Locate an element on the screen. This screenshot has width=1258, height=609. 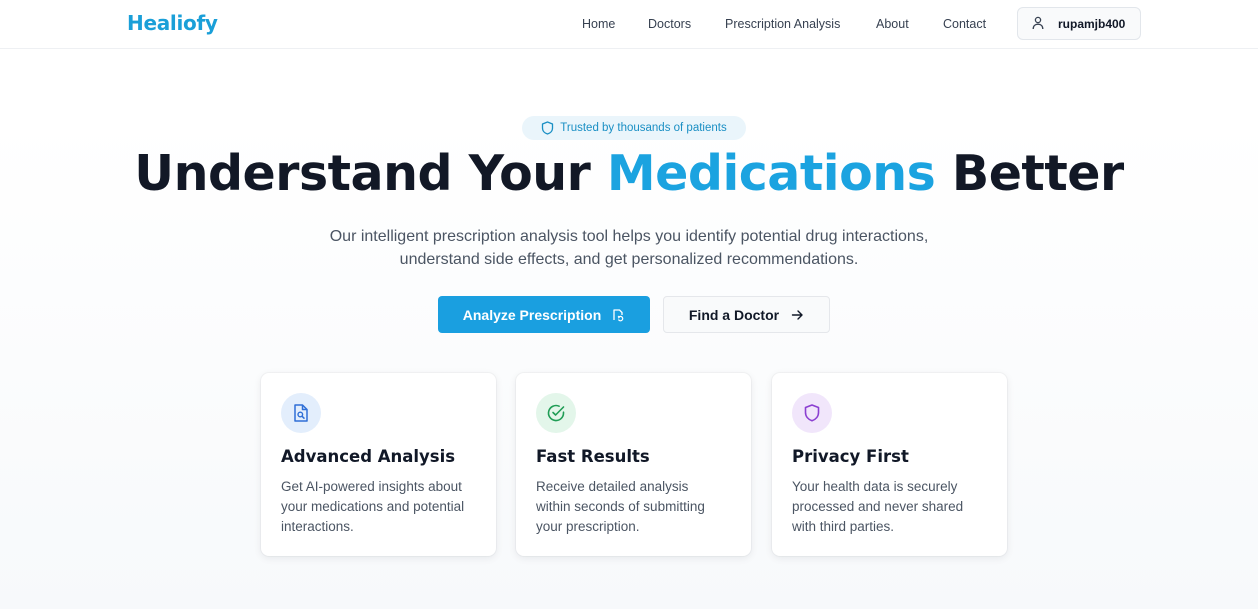
hero-title-end: Better is located at coordinates (1029, 173).